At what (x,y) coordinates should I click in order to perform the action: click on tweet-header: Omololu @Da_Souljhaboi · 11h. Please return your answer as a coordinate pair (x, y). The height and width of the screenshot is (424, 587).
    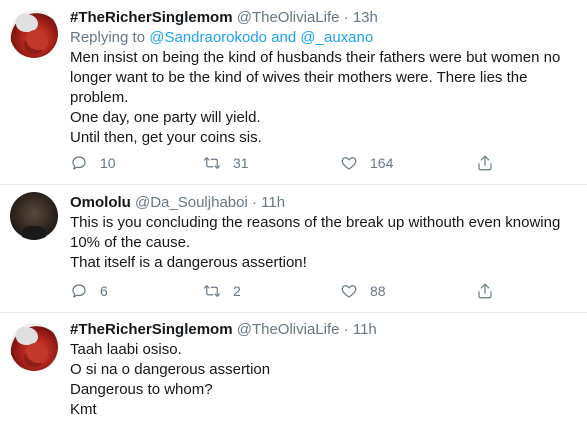
    Looking at the image, I should click on (322, 203).